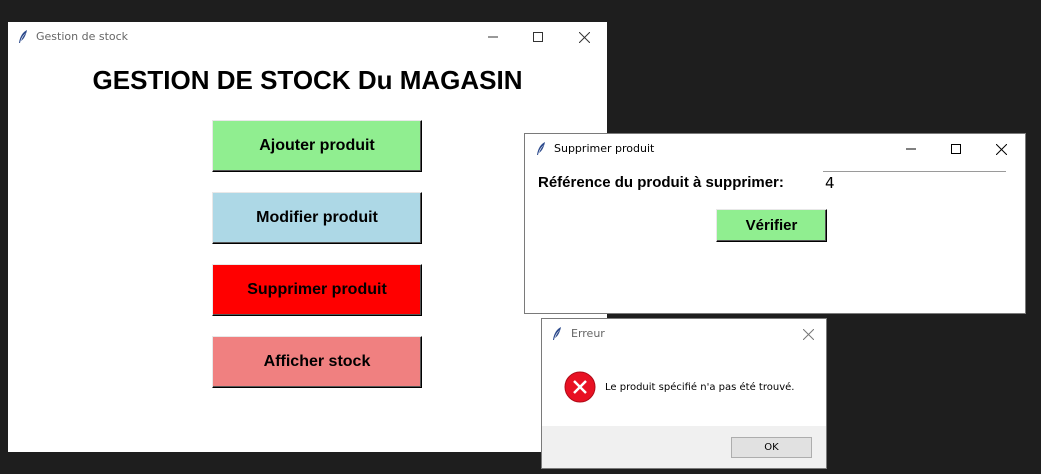 The image size is (1041, 474). I want to click on error-dialog-titlebar: Erreur, so click(684, 334).